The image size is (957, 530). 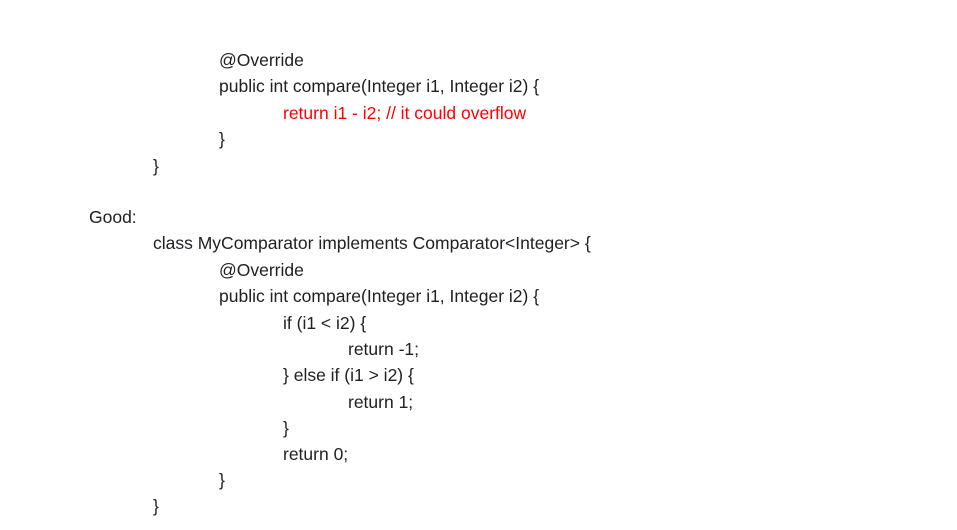 What do you see at coordinates (316, 454) in the screenshot?
I see `code-line-return-zero: return 0;` at bounding box center [316, 454].